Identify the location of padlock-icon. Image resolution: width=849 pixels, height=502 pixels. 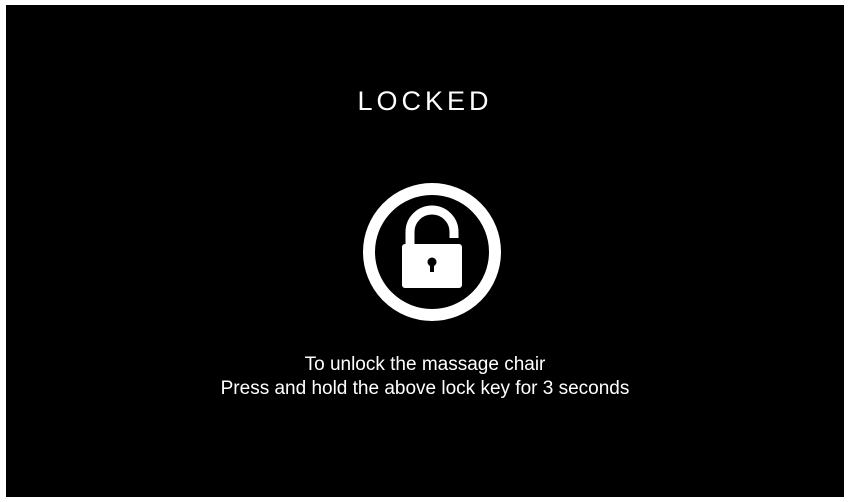
(432, 252).